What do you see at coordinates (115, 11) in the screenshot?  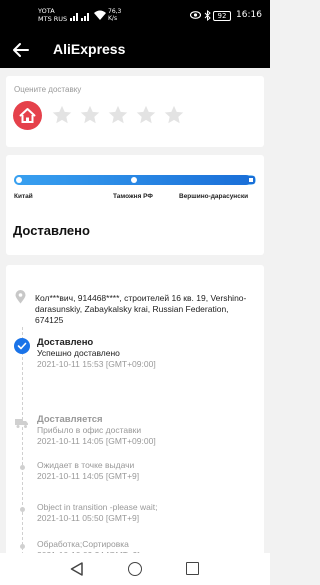 I see `speed-value: 76,3` at bounding box center [115, 11].